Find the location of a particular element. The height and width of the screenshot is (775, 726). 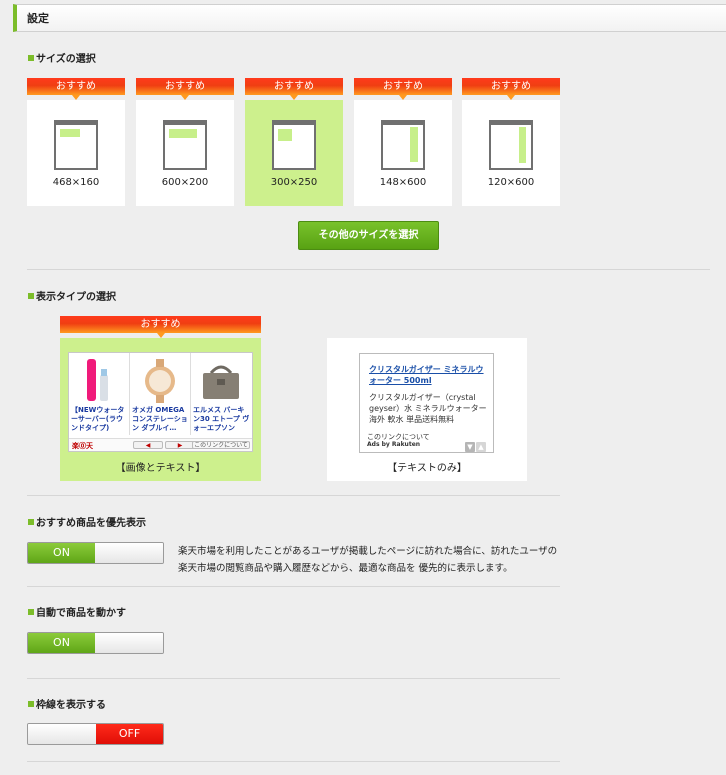

ad-item: エルメス バーキン30 エトープ ヴォーエプソン is located at coordinates (221, 394).